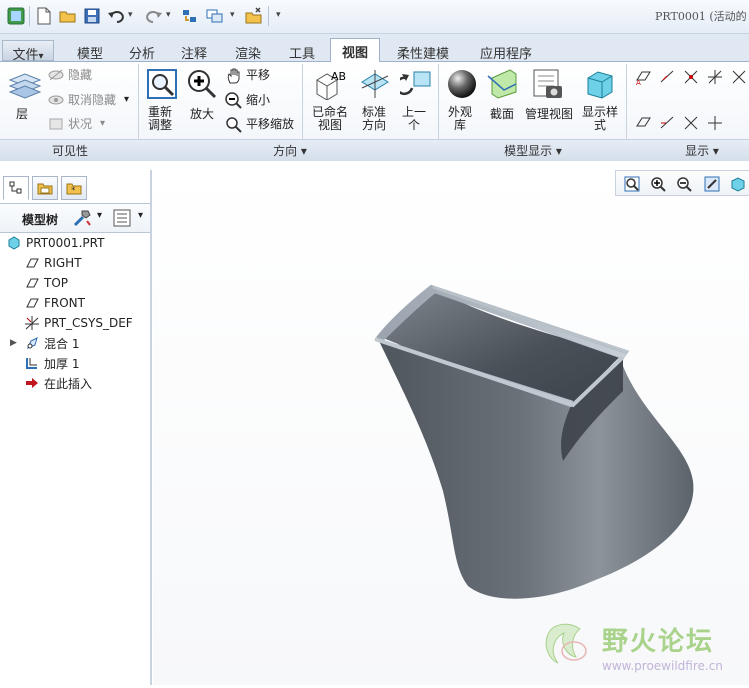  I want to click on group-display-label: 显示 ▾, so click(702, 150).